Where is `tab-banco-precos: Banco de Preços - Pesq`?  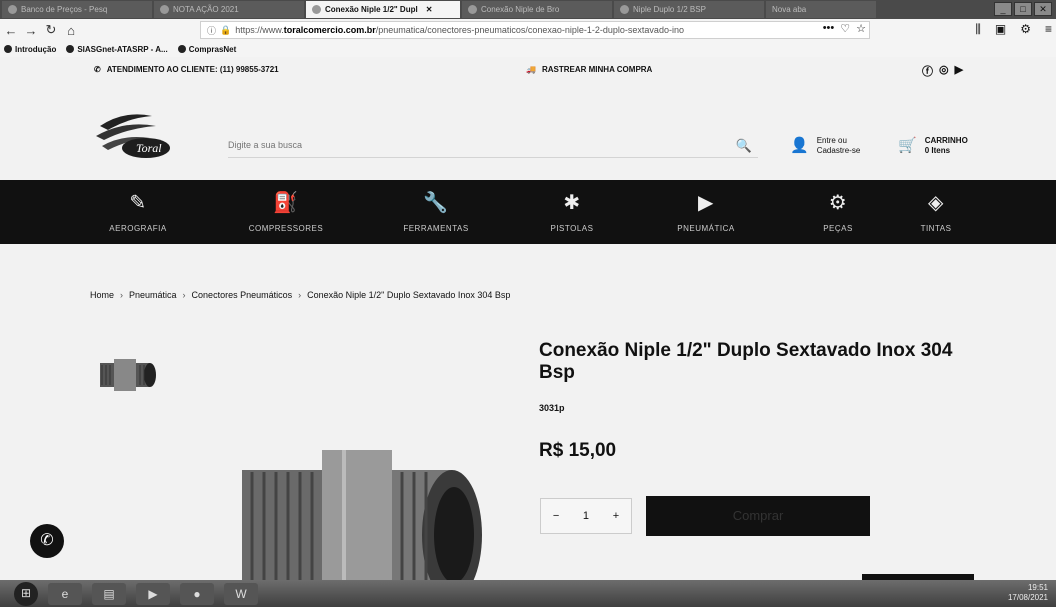 tab-banco-precos: Banco de Preços - Pesq is located at coordinates (77, 9).